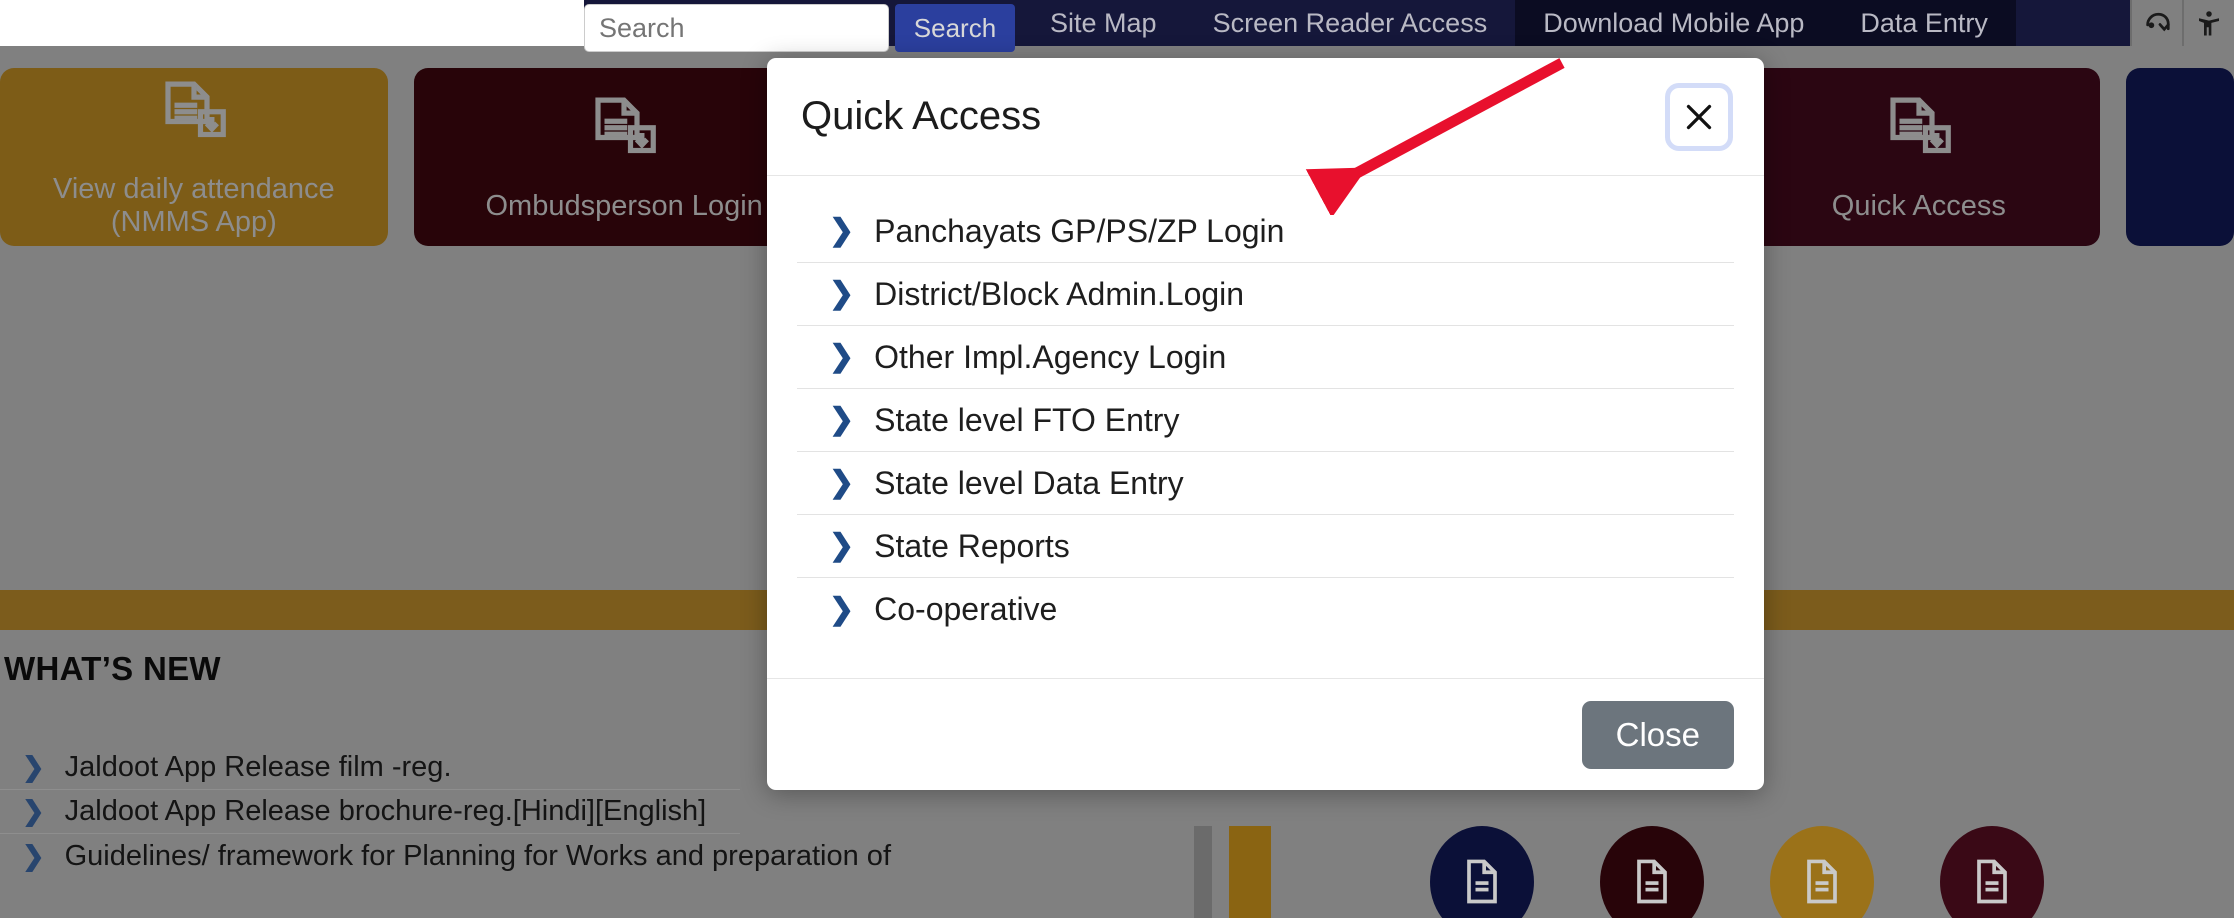 Image resolution: width=2234 pixels, height=918 pixels. Describe the element at coordinates (1103, 23) in the screenshot. I see `nav-link-site-map: Site Map` at that location.